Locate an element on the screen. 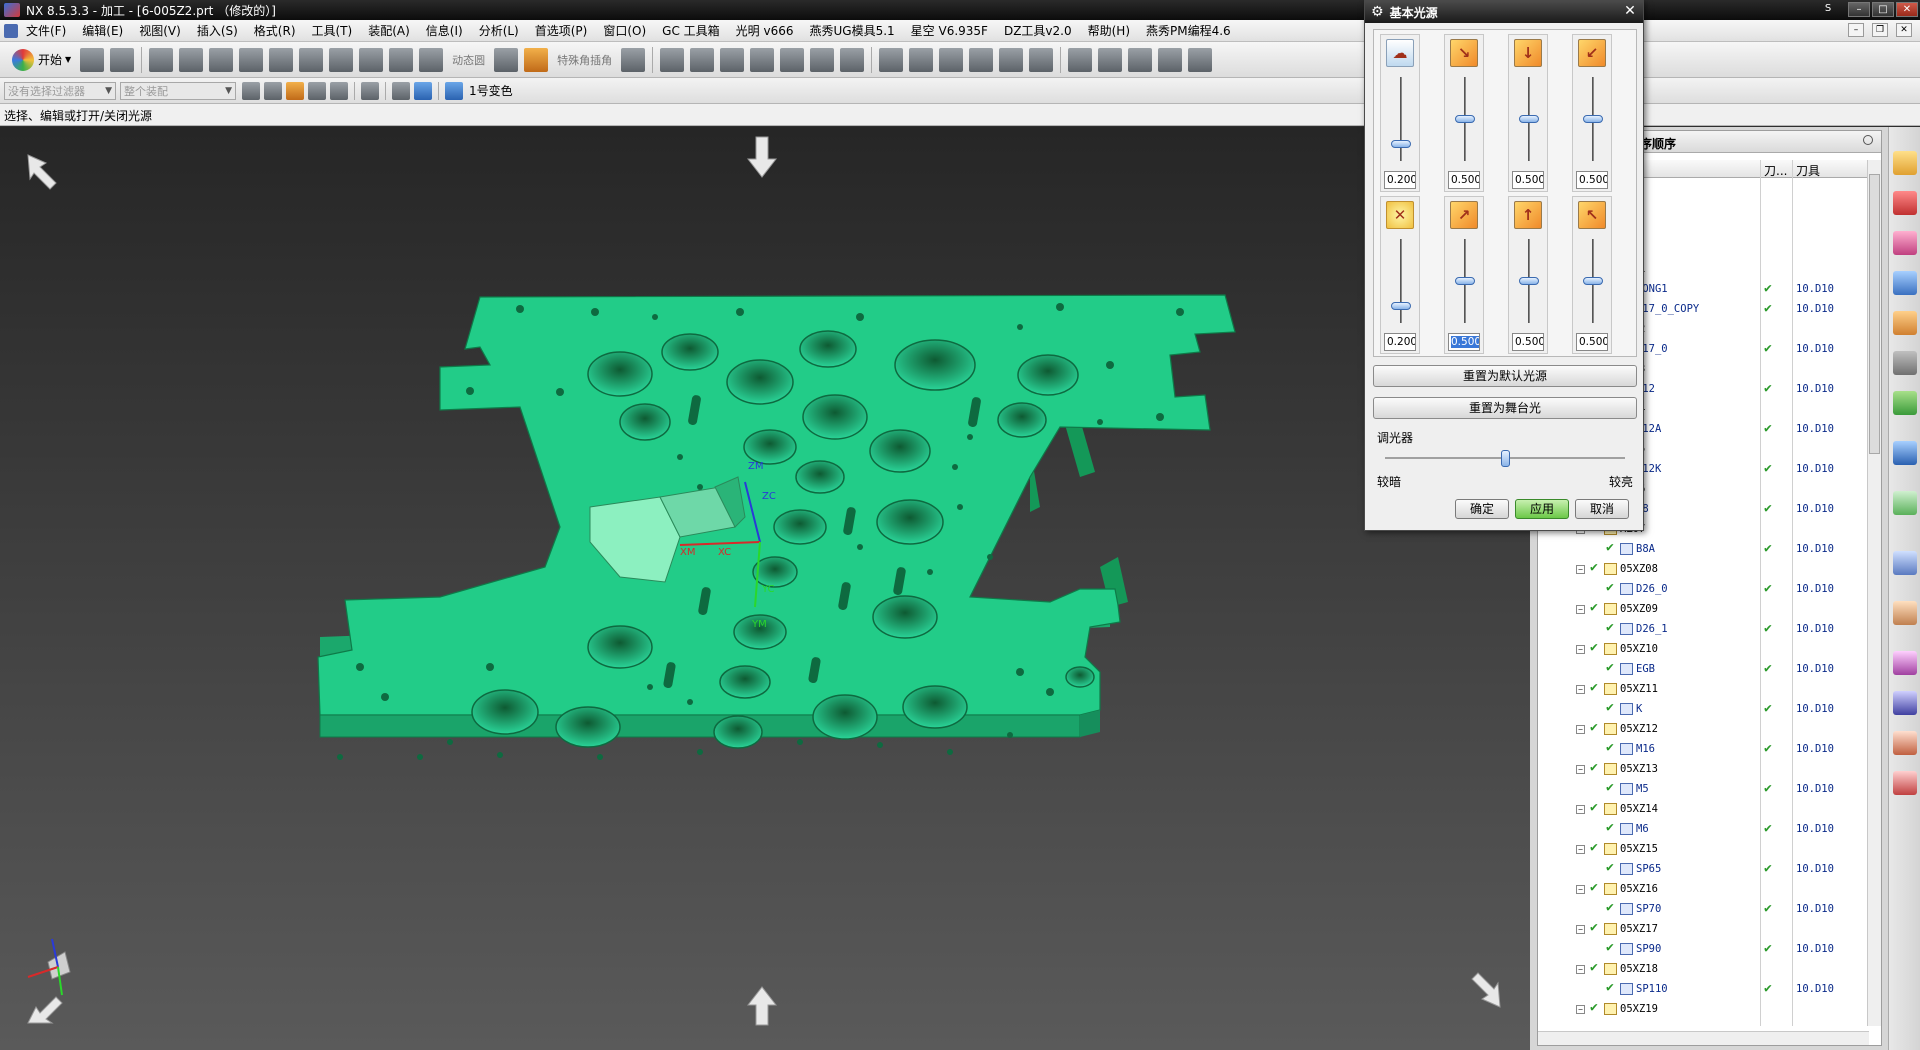 The height and width of the screenshot is (1050, 1920). column-tool: 刀具 is located at coordinates (1808, 170).